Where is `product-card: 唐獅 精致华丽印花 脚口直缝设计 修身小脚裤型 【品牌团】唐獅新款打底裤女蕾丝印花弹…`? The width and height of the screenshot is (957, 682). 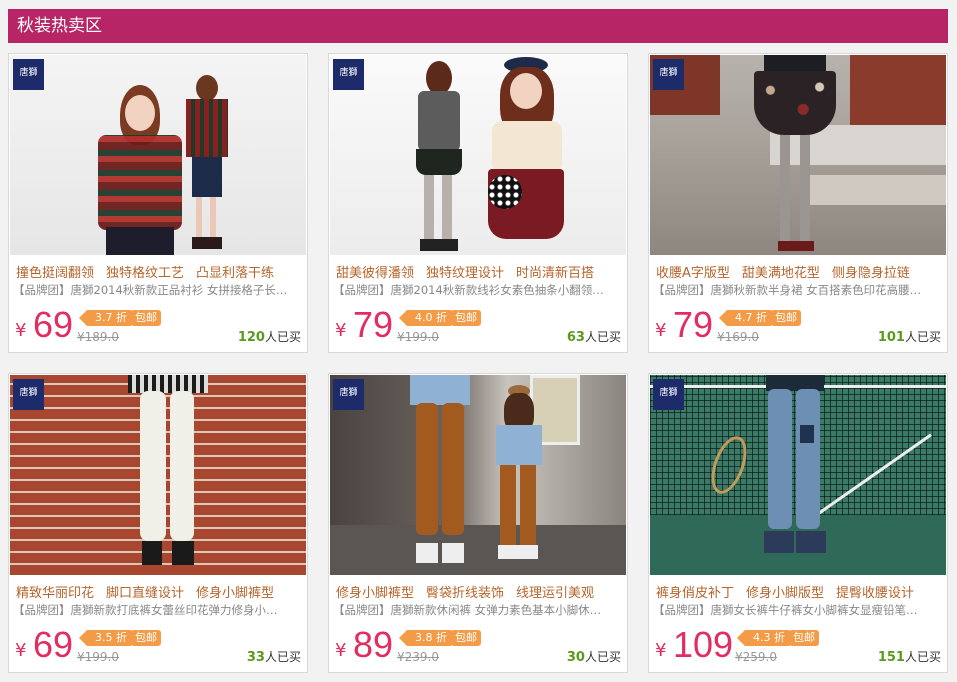
product-card: 唐獅 精致华丽印花 脚口直缝设计 修身小脚裤型 【品牌团】唐獅新款打底裤女蕾丝印花弹… is located at coordinates (158, 523).